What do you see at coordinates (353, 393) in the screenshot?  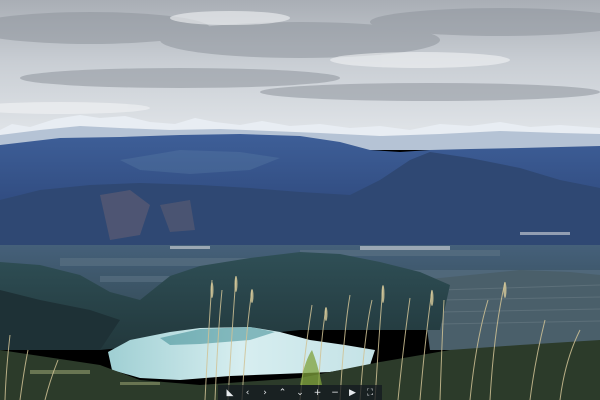 I see `autoplay-icon: ▶` at bounding box center [353, 393].